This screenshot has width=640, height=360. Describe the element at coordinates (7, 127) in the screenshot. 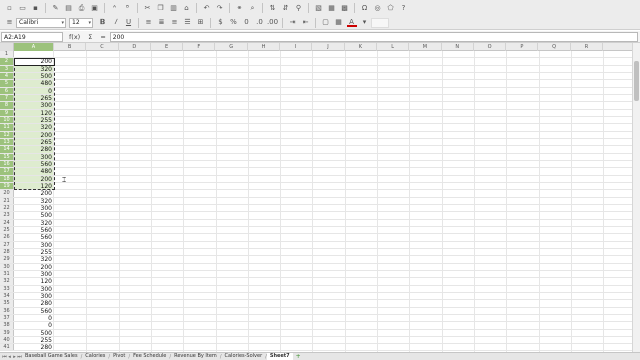

I see `row-header: 11` at that location.